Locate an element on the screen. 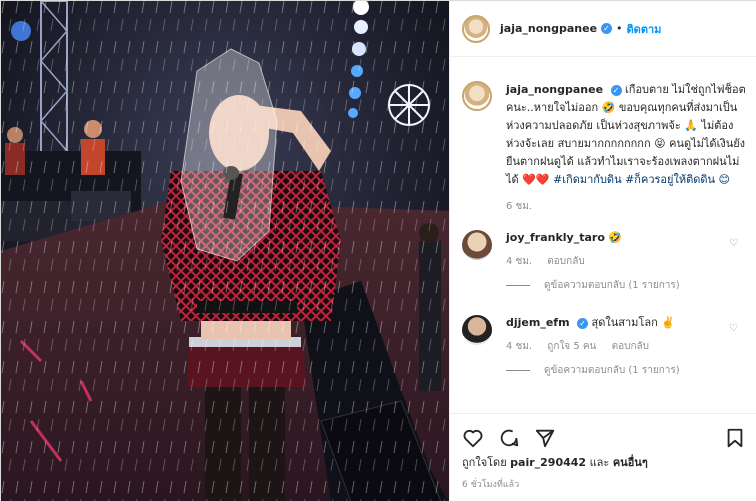 The width and height of the screenshot is (756, 501). caption-hashtags: #เกิดมากับดิน #ก็ควรอยู่ให้ติดดิน 😊 is located at coordinates (641, 179).